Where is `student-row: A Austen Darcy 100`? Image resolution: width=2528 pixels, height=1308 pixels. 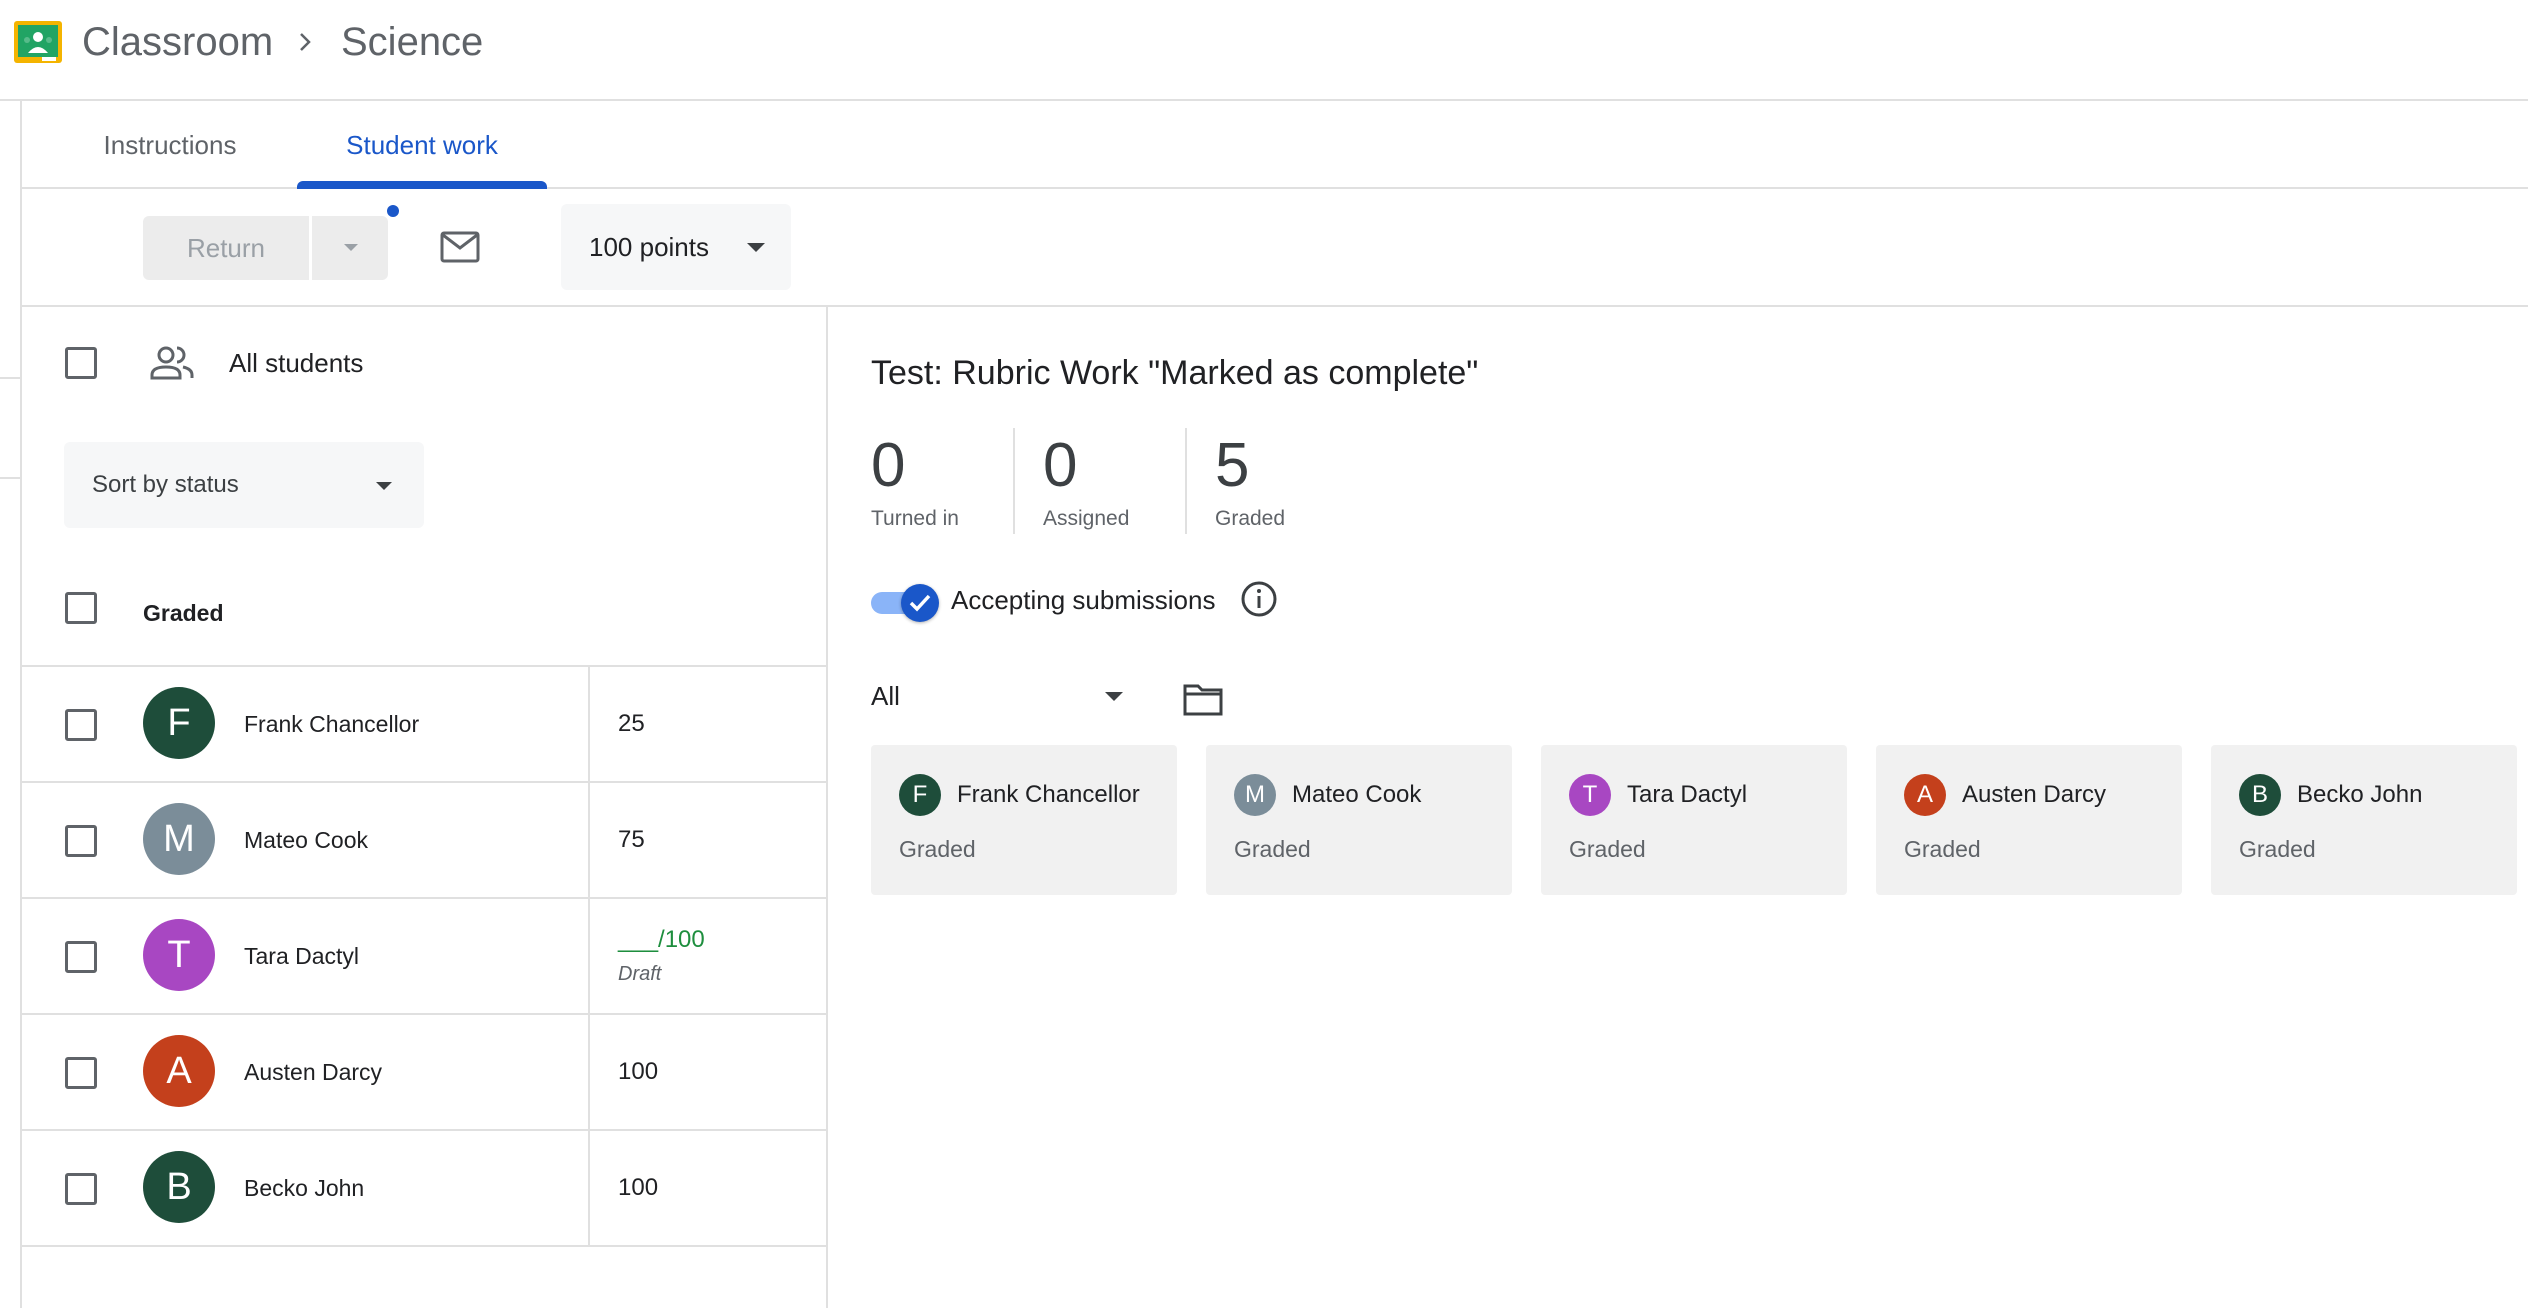
student-row: A Austen Darcy 100 is located at coordinates (425, 1072).